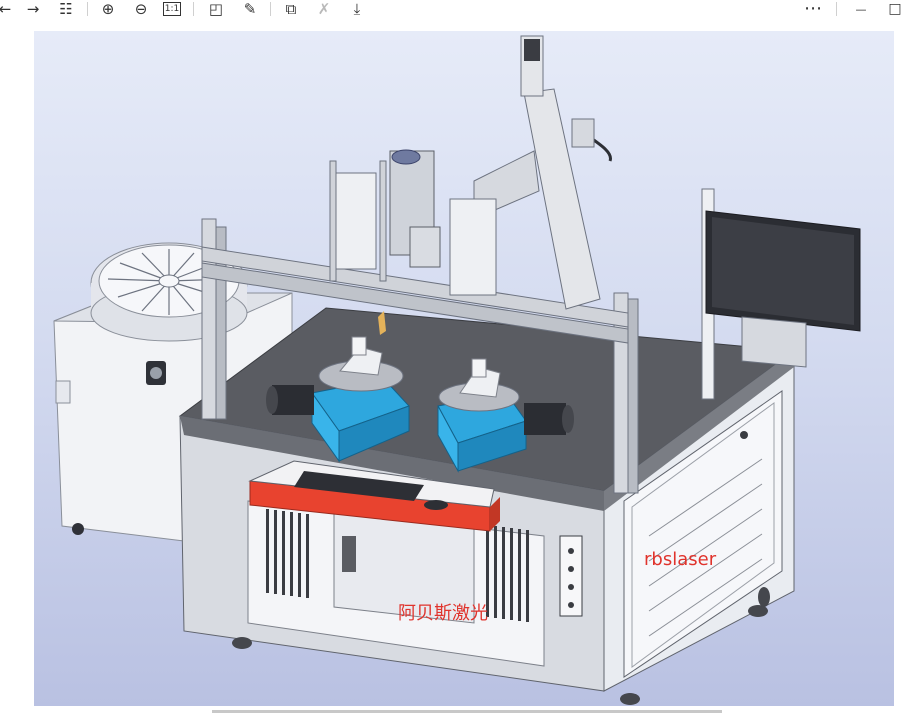 The width and height of the screenshot is (921, 713). I want to click on edit-icon: ✎, so click(250, 9).